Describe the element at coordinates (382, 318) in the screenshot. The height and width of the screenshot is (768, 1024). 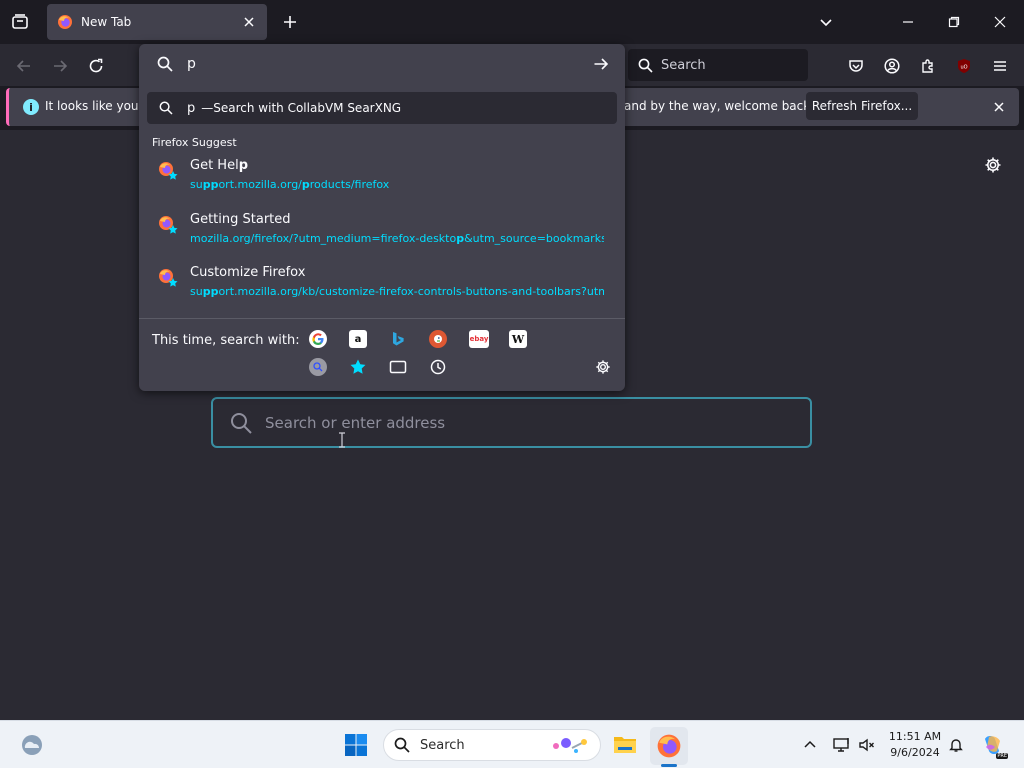
I see `one-off-divider` at that location.